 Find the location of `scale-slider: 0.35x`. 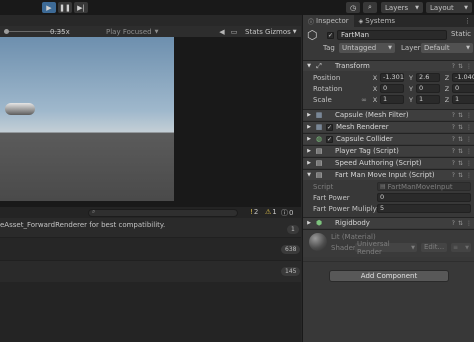

scale-slider: 0.35x is located at coordinates (49, 32).